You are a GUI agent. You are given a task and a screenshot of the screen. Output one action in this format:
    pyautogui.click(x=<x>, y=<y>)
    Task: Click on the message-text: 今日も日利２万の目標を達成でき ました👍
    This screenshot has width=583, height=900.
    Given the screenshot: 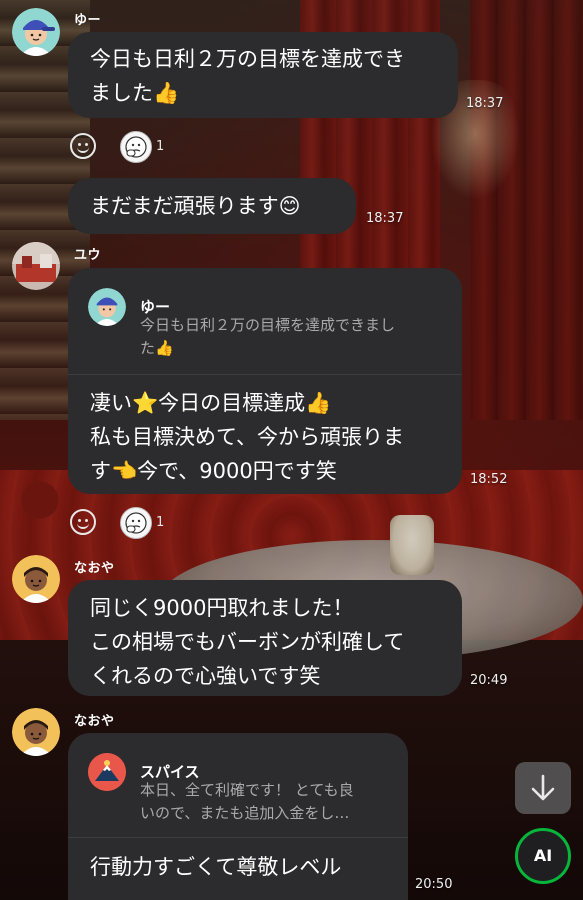 What is the action you would take?
    pyautogui.click(x=247, y=76)
    